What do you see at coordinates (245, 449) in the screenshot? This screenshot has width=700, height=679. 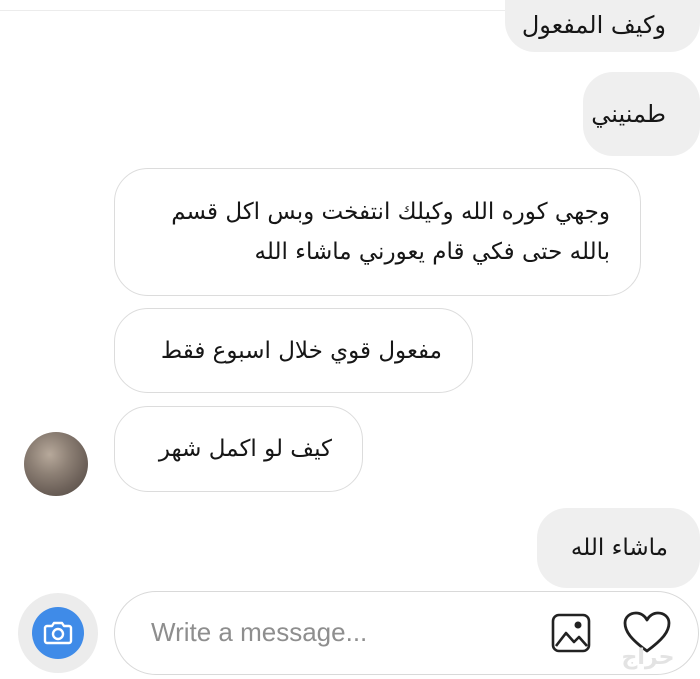 I see `message-text: كيف لو اكمل شهر` at bounding box center [245, 449].